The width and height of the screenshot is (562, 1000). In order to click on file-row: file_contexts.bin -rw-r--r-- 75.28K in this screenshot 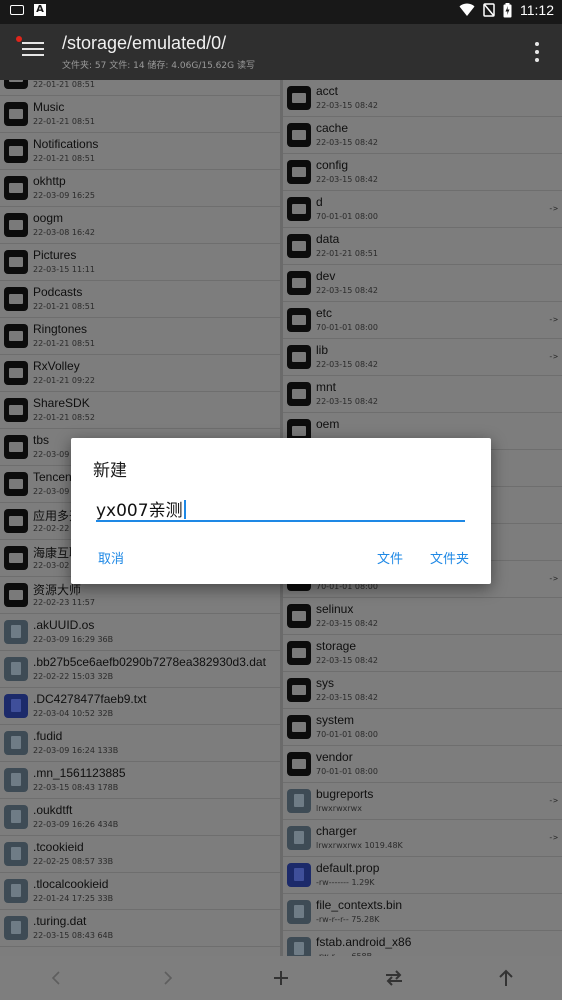, I will do `click(422, 912)`.